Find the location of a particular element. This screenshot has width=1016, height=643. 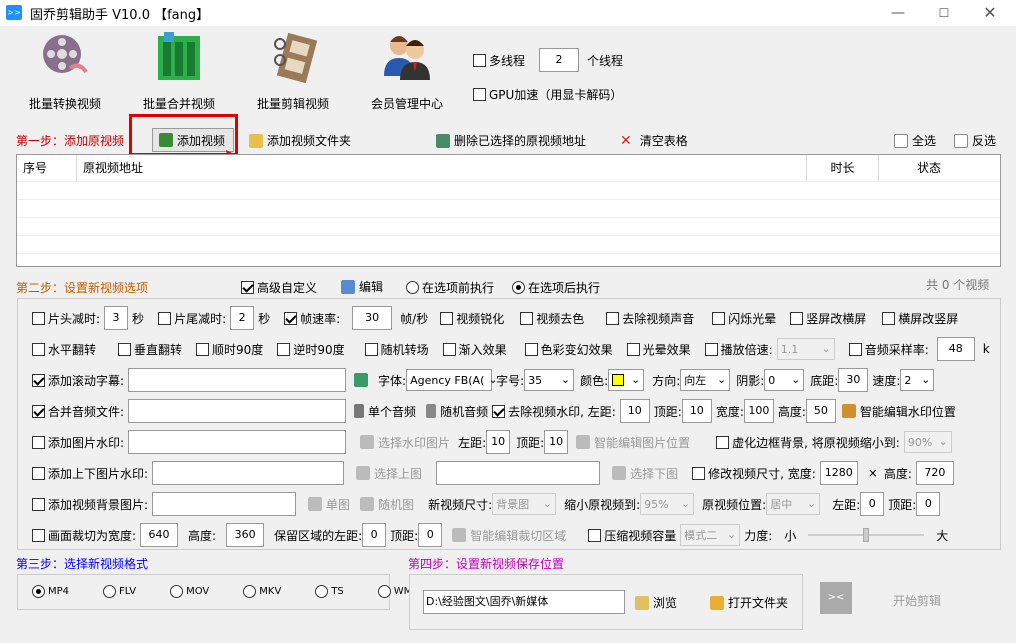

merge-audio-input is located at coordinates (237, 411).